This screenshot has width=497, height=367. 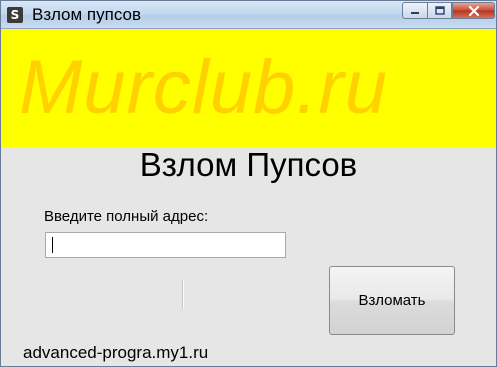 What do you see at coordinates (52, 245) in the screenshot?
I see `text-caret` at bounding box center [52, 245].